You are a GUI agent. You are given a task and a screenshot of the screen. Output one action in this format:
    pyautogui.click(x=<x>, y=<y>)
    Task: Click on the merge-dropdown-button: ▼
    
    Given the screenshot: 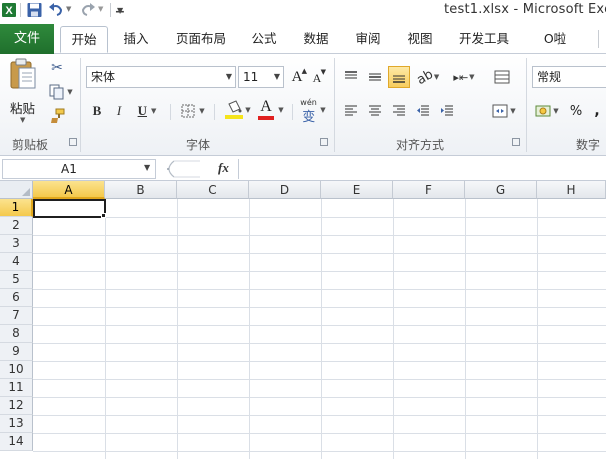 What is the action you would take?
    pyautogui.click(x=504, y=111)
    